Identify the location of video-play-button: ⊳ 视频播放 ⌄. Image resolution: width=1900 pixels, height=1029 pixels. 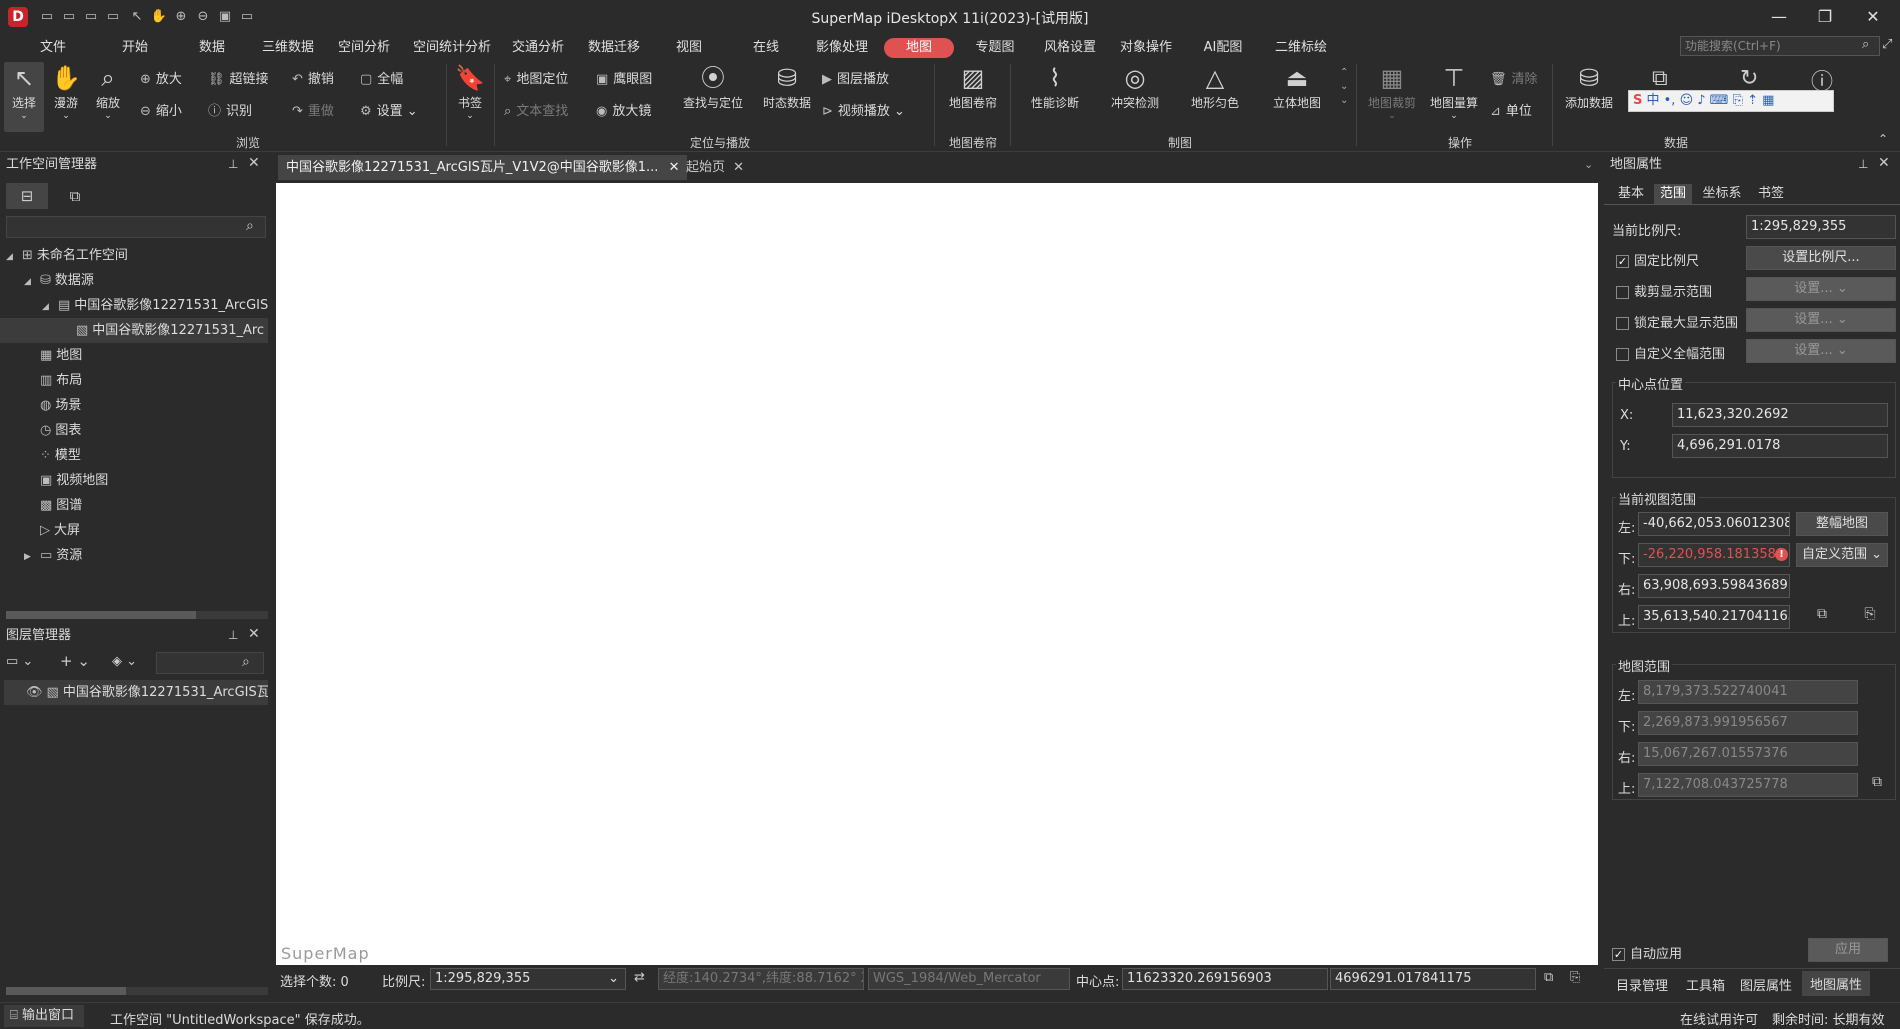
(863, 109).